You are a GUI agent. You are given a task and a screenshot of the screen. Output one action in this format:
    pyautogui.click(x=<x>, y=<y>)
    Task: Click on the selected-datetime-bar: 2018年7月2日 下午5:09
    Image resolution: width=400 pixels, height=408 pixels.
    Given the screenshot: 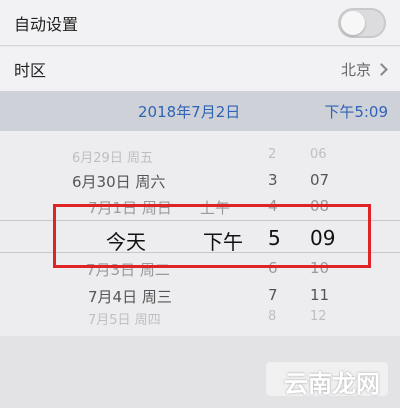 What is the action you would take?
    pyautogui.click(x=200, y=111)
    